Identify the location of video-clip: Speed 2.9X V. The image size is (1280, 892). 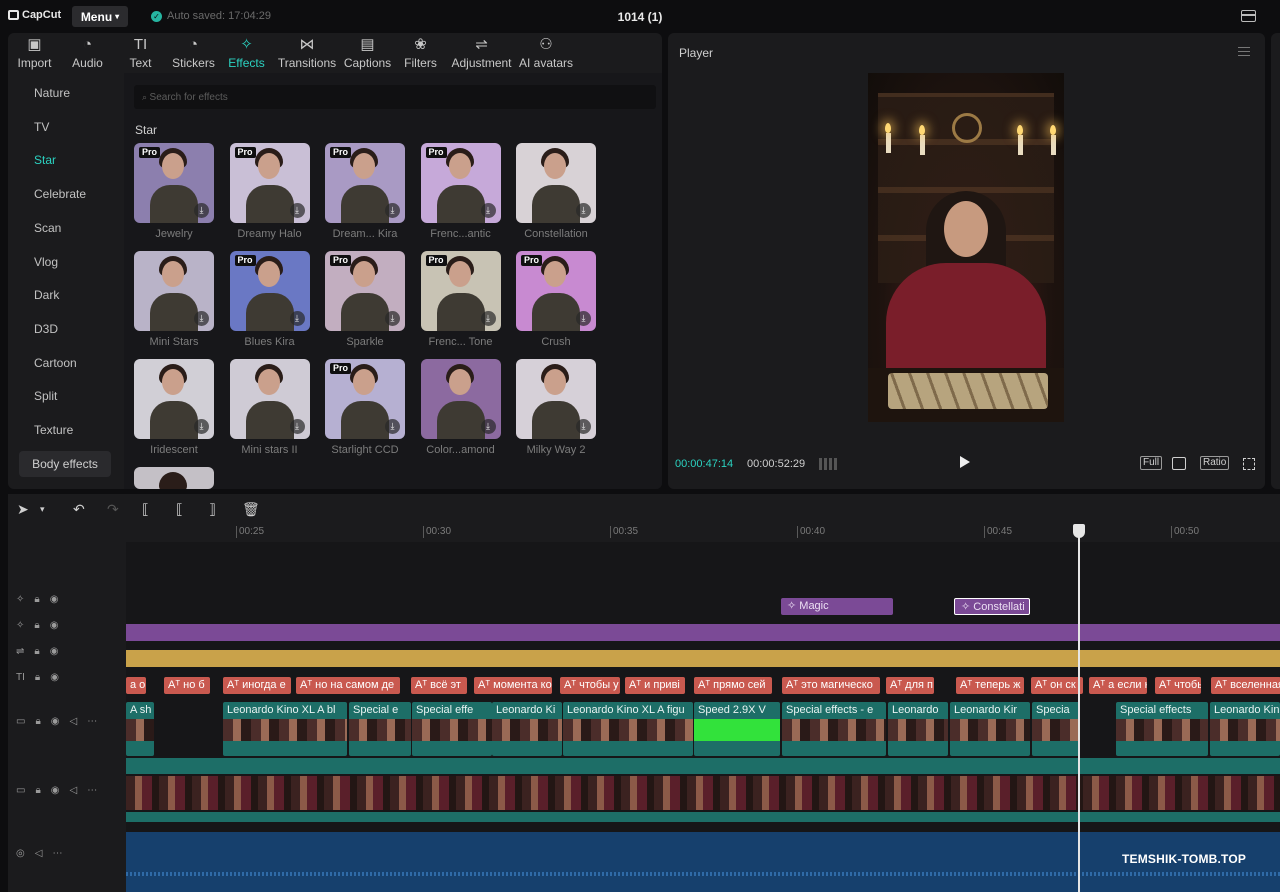
(737, 729).